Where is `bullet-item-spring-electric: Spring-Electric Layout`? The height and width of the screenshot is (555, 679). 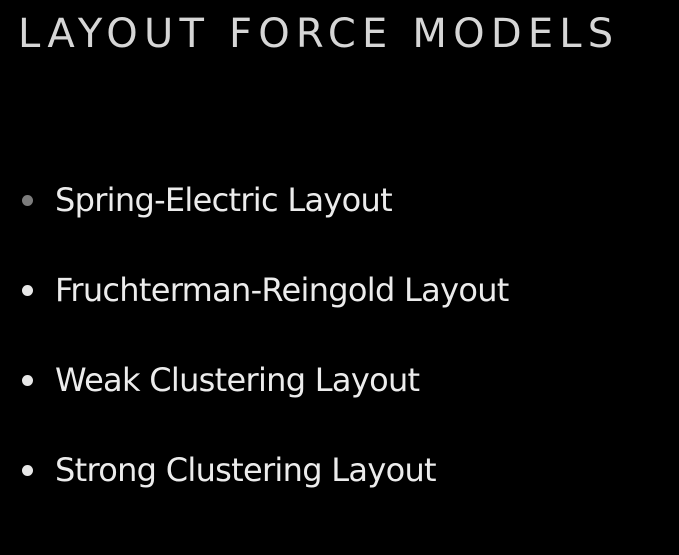 bullet-item-spring-electric: Spring-Electric Layout is located at coordinates (339, 200).